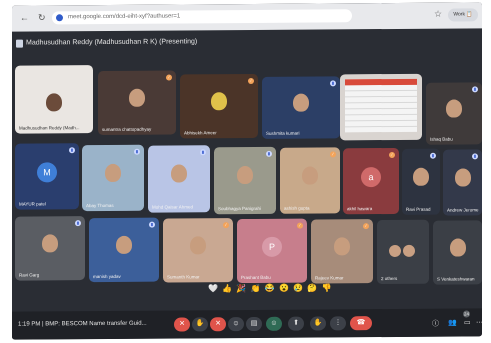 Image resolution: width=491 pixels, height=343 pixels. I want to click on hand-icon: ✋, so click(200, 324).